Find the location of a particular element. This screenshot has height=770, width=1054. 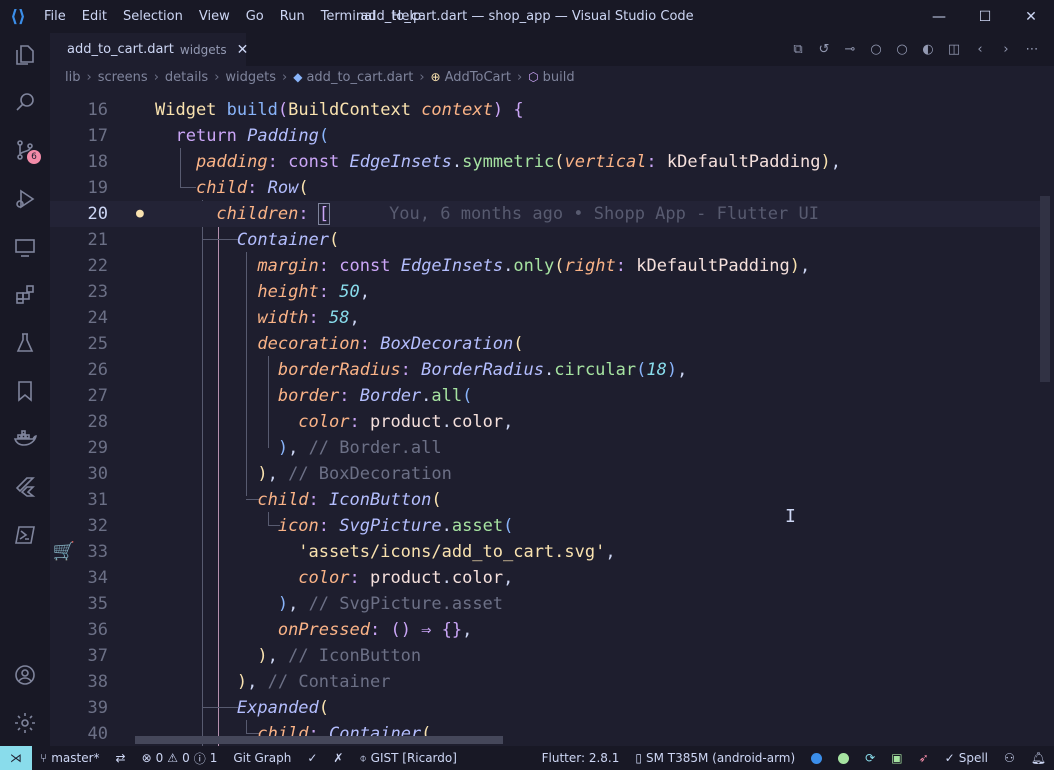

menu-edit: Edit is located at coordinates (94, 16).